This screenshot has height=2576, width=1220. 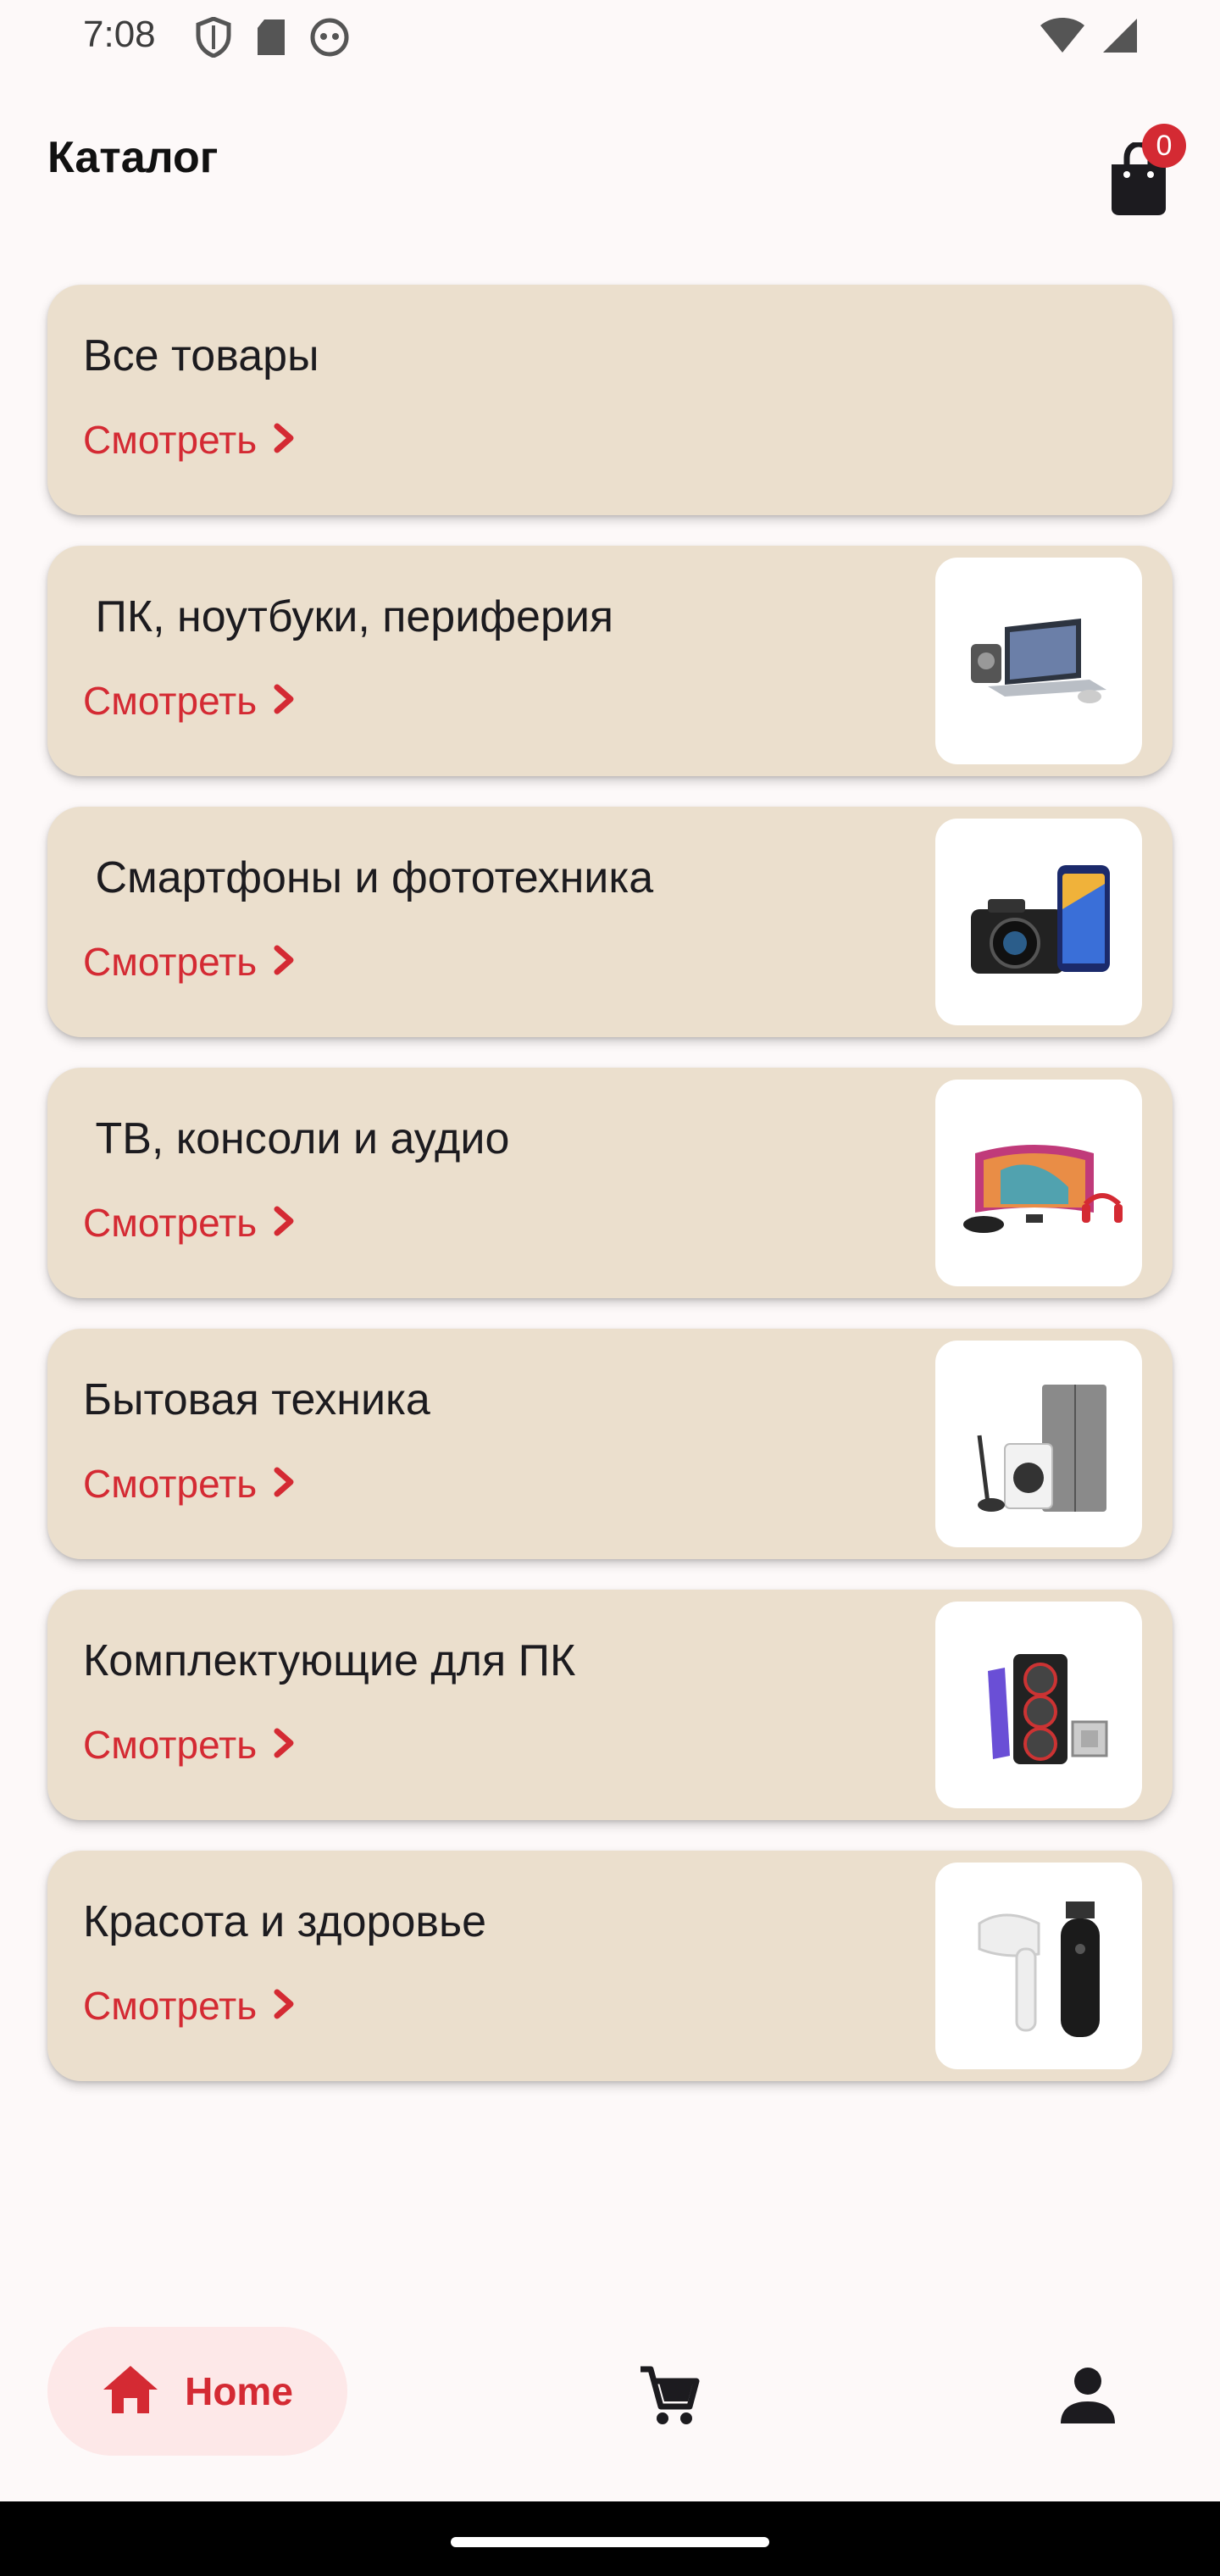 What do you see at coordinates (610, 158) in the screenshot?
I see `app-bar: Каталог 0` at bounding box center [610, 158].